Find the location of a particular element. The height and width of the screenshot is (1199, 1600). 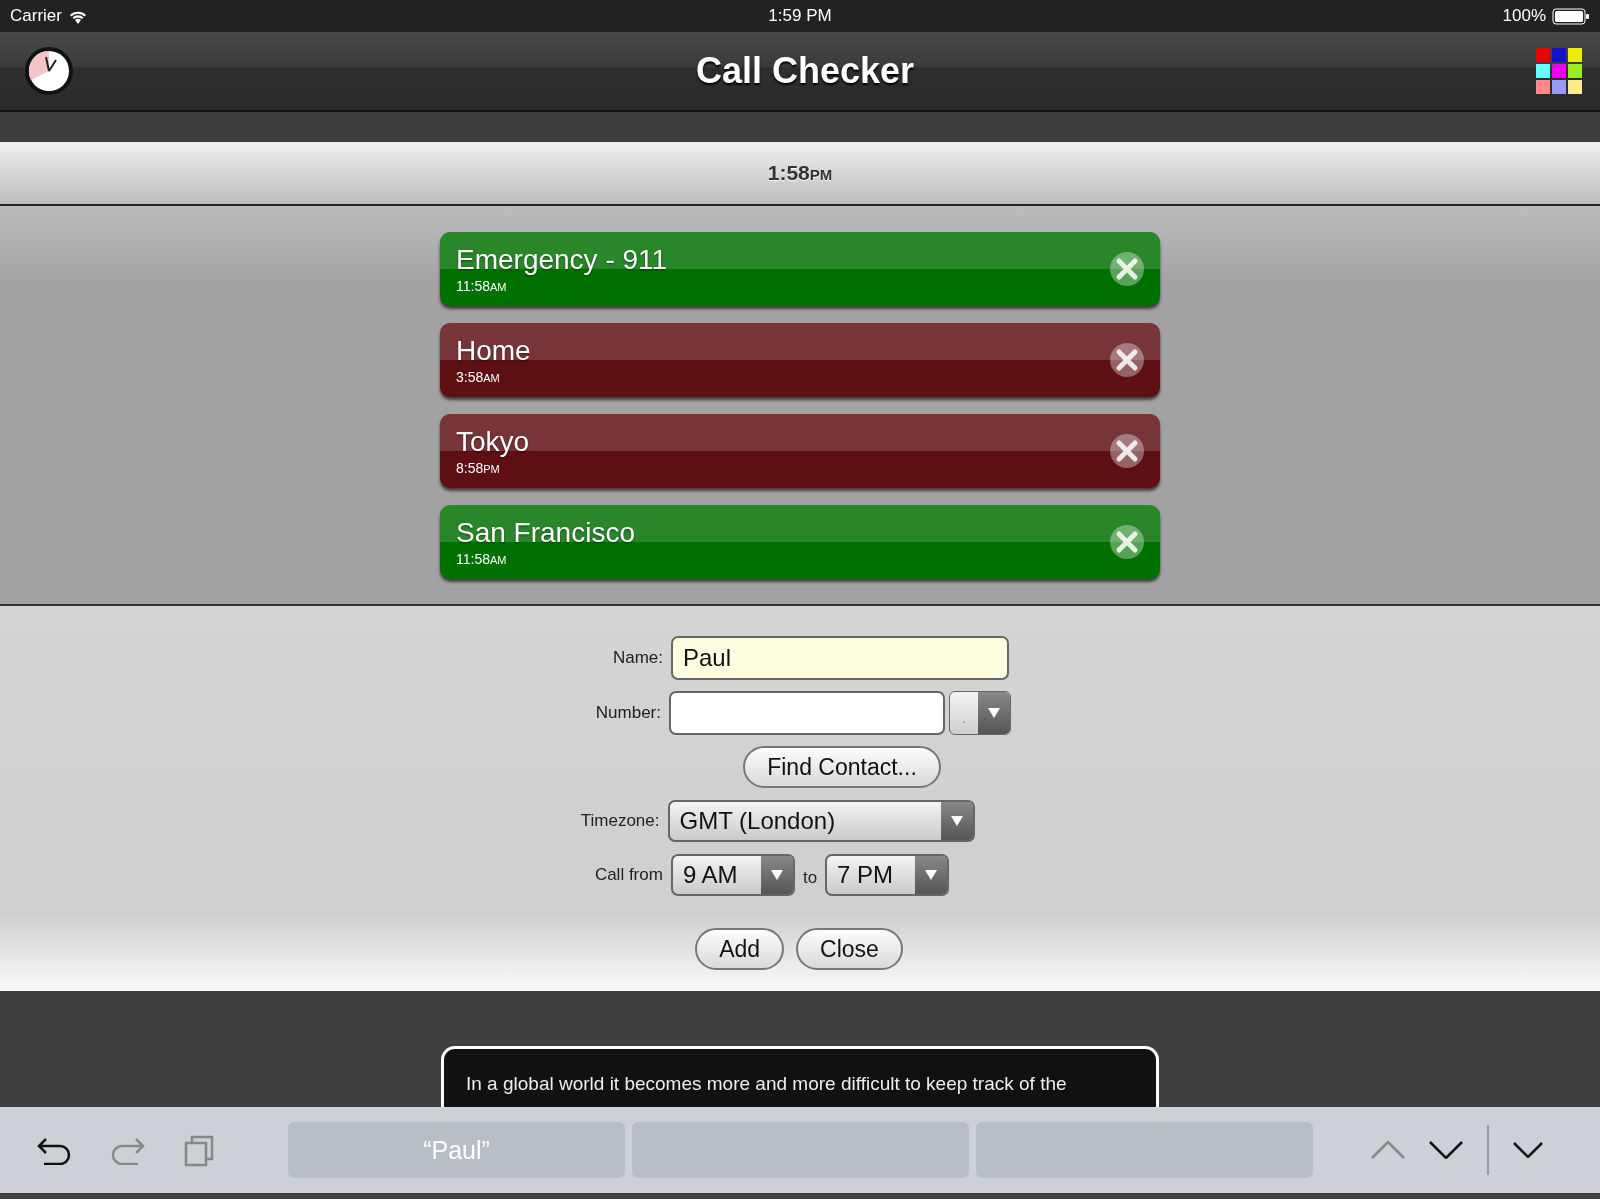

call-card: Home 3:58AM is located at coordinates (800, 360).